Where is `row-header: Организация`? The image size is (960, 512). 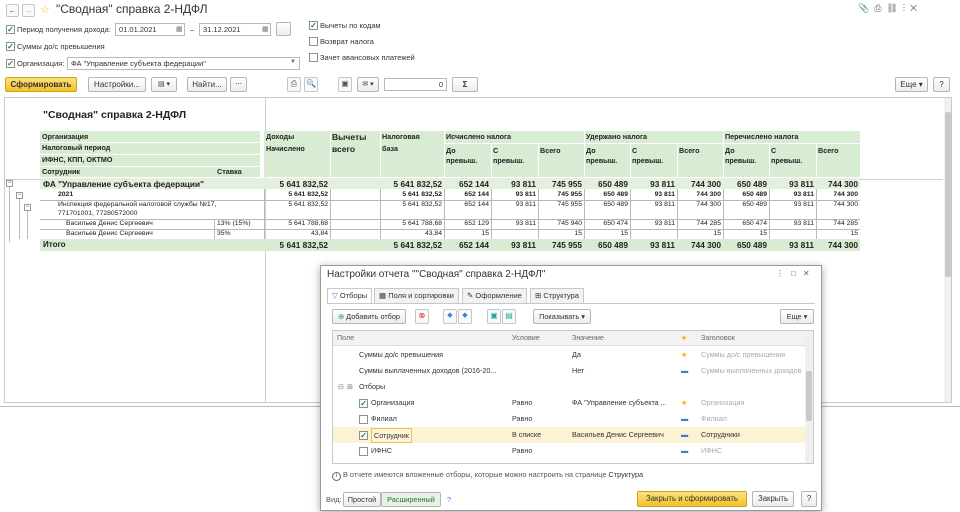 row-header: Организация is located at coordinates (723, 402).